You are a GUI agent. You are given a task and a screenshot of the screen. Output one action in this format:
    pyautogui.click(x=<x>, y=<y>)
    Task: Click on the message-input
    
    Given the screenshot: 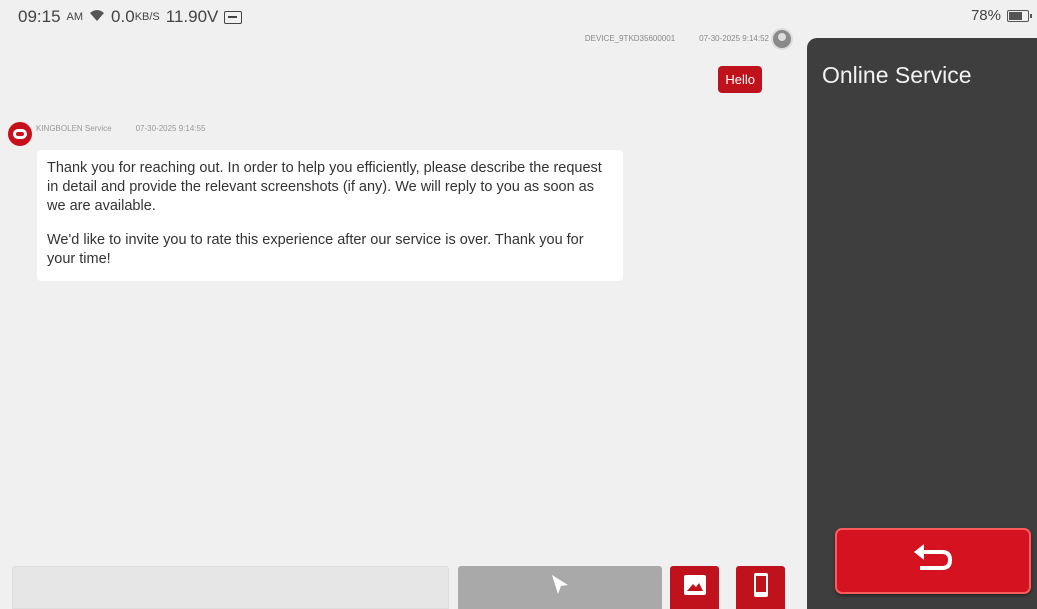 What is the action you would take?
    pyautogui.click(x=230, y=587)
    